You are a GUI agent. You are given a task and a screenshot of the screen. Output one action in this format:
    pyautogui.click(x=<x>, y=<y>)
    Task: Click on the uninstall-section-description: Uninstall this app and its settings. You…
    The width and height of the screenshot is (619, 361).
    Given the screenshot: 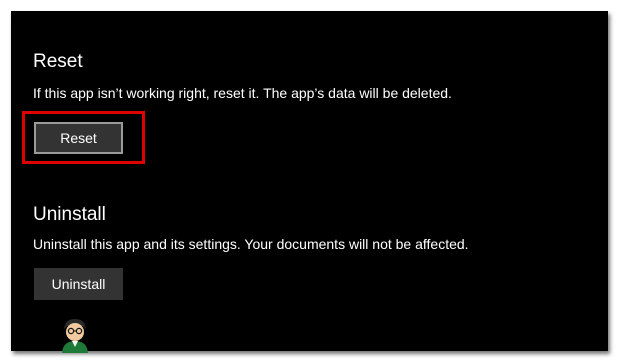 What is the action you would take?
    pyautogui.click(x=251, y=244)
    